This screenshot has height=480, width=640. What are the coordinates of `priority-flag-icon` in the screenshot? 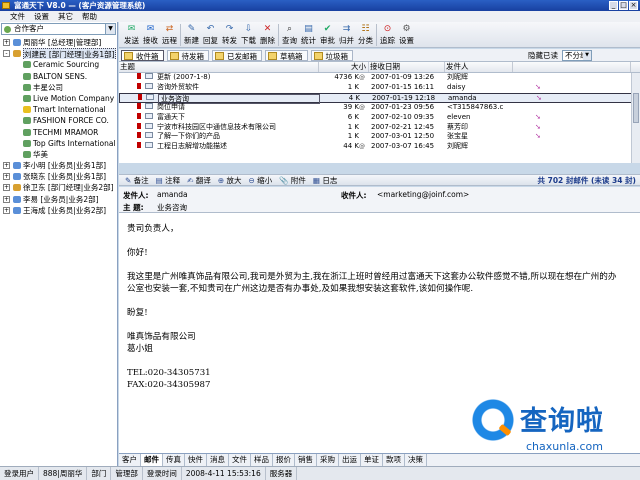 It's located at (139, 115).